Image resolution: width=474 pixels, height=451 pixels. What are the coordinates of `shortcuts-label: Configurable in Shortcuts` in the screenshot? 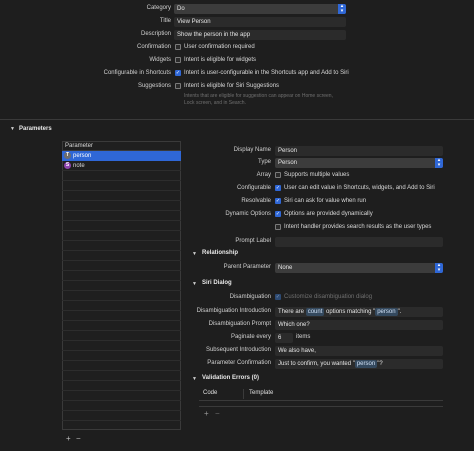 It's located at (137, 73).